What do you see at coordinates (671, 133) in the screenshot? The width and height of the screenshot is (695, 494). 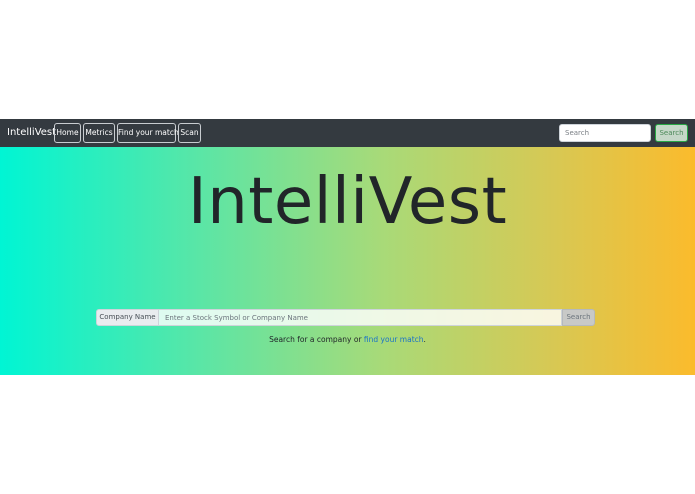 I see `navbar-search-button: Search` at bounding box center [671, 133].